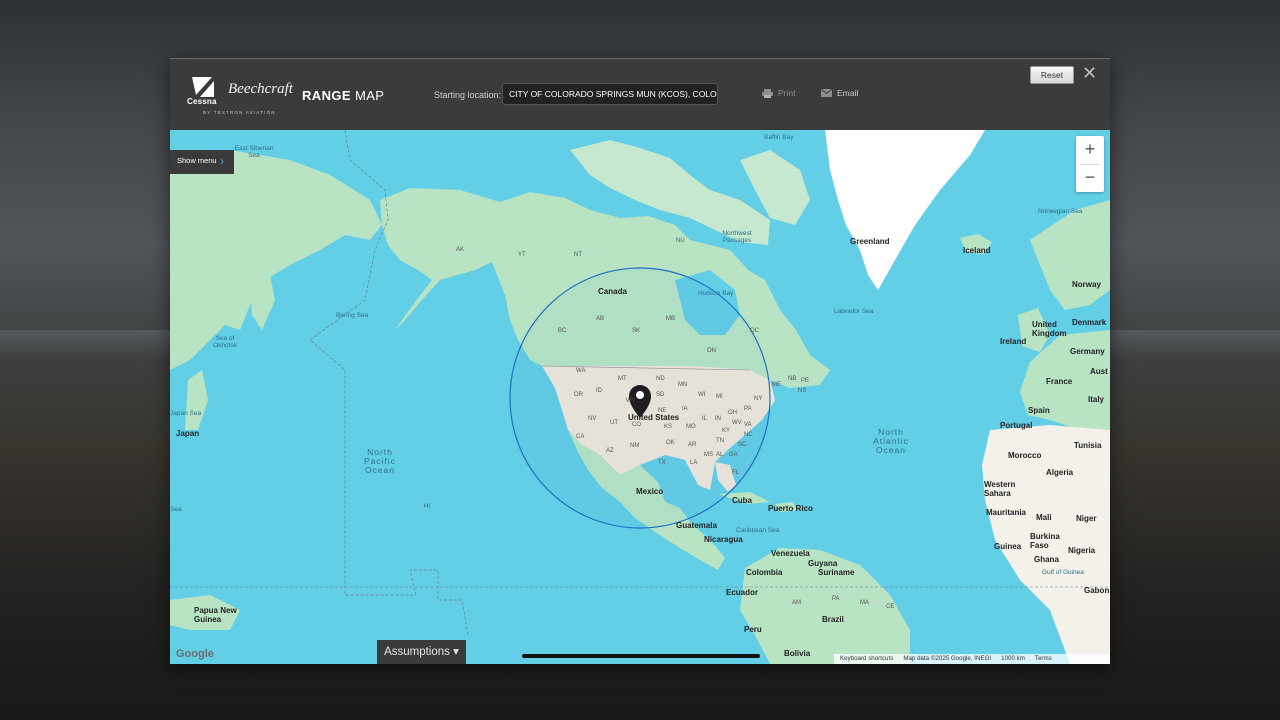  What do you see at coordinates (797, 653) in the screenshot?
I see `label-bolivia: Bolivia` at bounding box center [797, 653].